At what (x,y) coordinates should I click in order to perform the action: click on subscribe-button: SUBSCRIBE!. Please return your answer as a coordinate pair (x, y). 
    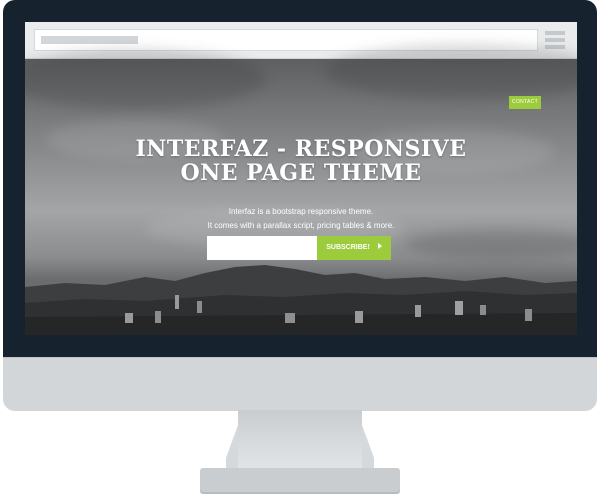
    Looking at the image, I should click on (354, 248).